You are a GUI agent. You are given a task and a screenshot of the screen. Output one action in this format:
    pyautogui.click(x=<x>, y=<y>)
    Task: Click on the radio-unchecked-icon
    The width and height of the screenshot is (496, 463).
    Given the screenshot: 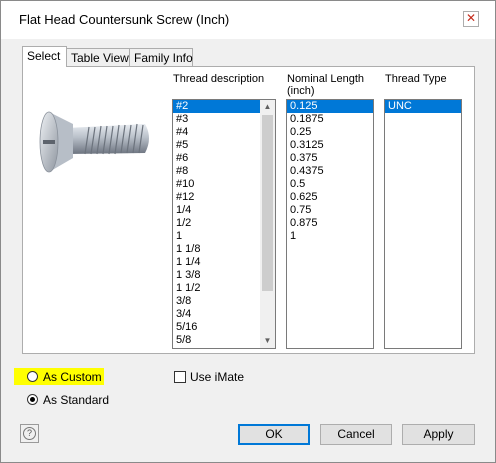 What is the action you would take?
    pyautogui.click(x=32, y=376)
    